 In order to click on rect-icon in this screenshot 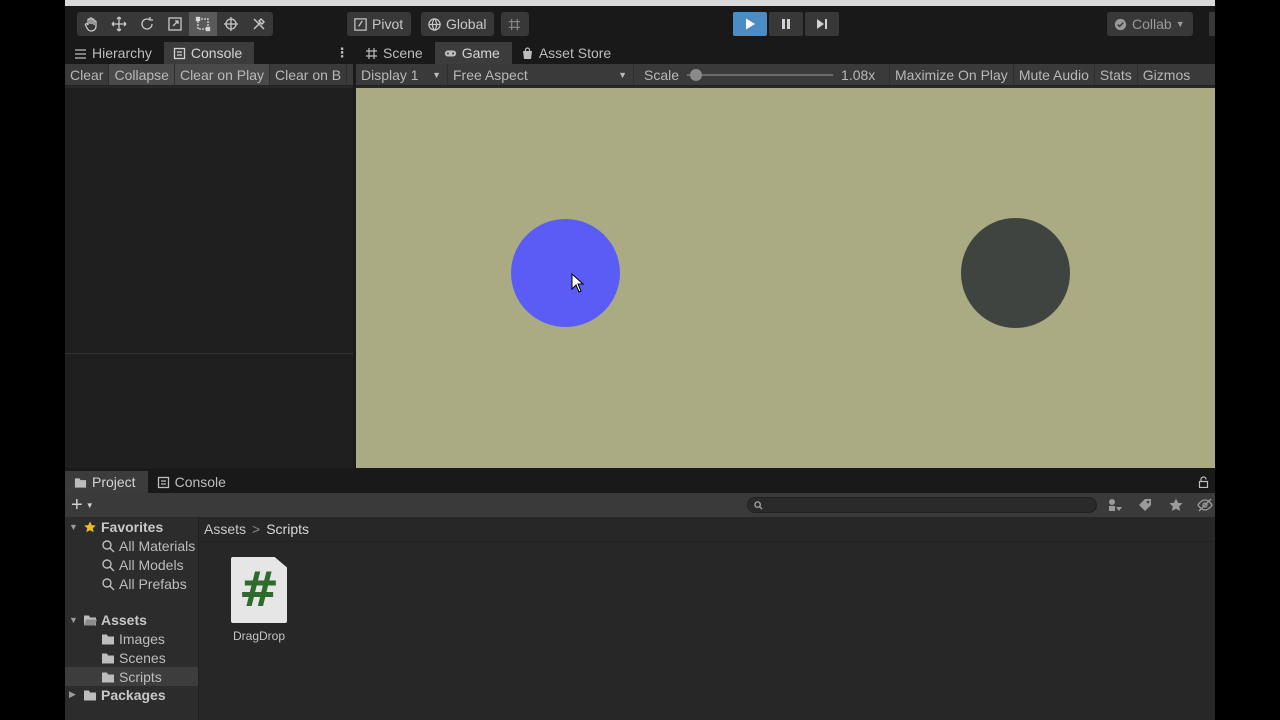, I will do `click(203, 24)`.